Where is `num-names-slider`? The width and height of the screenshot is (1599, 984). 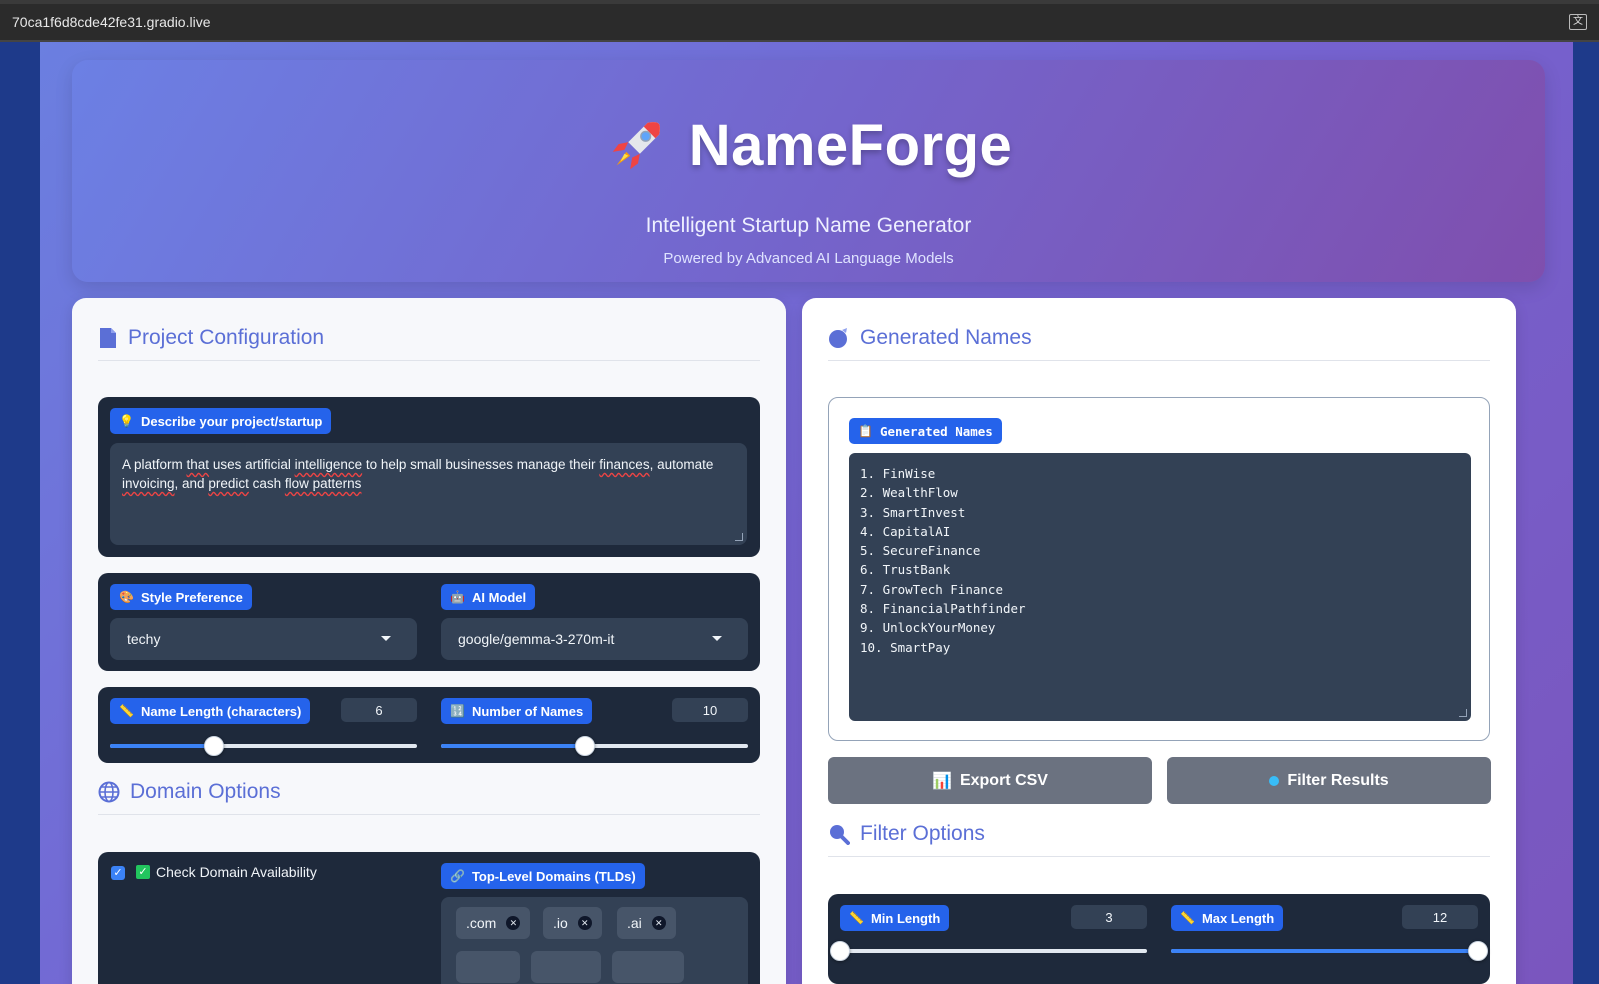
num-names-slider is located at coordinates (594, 746).